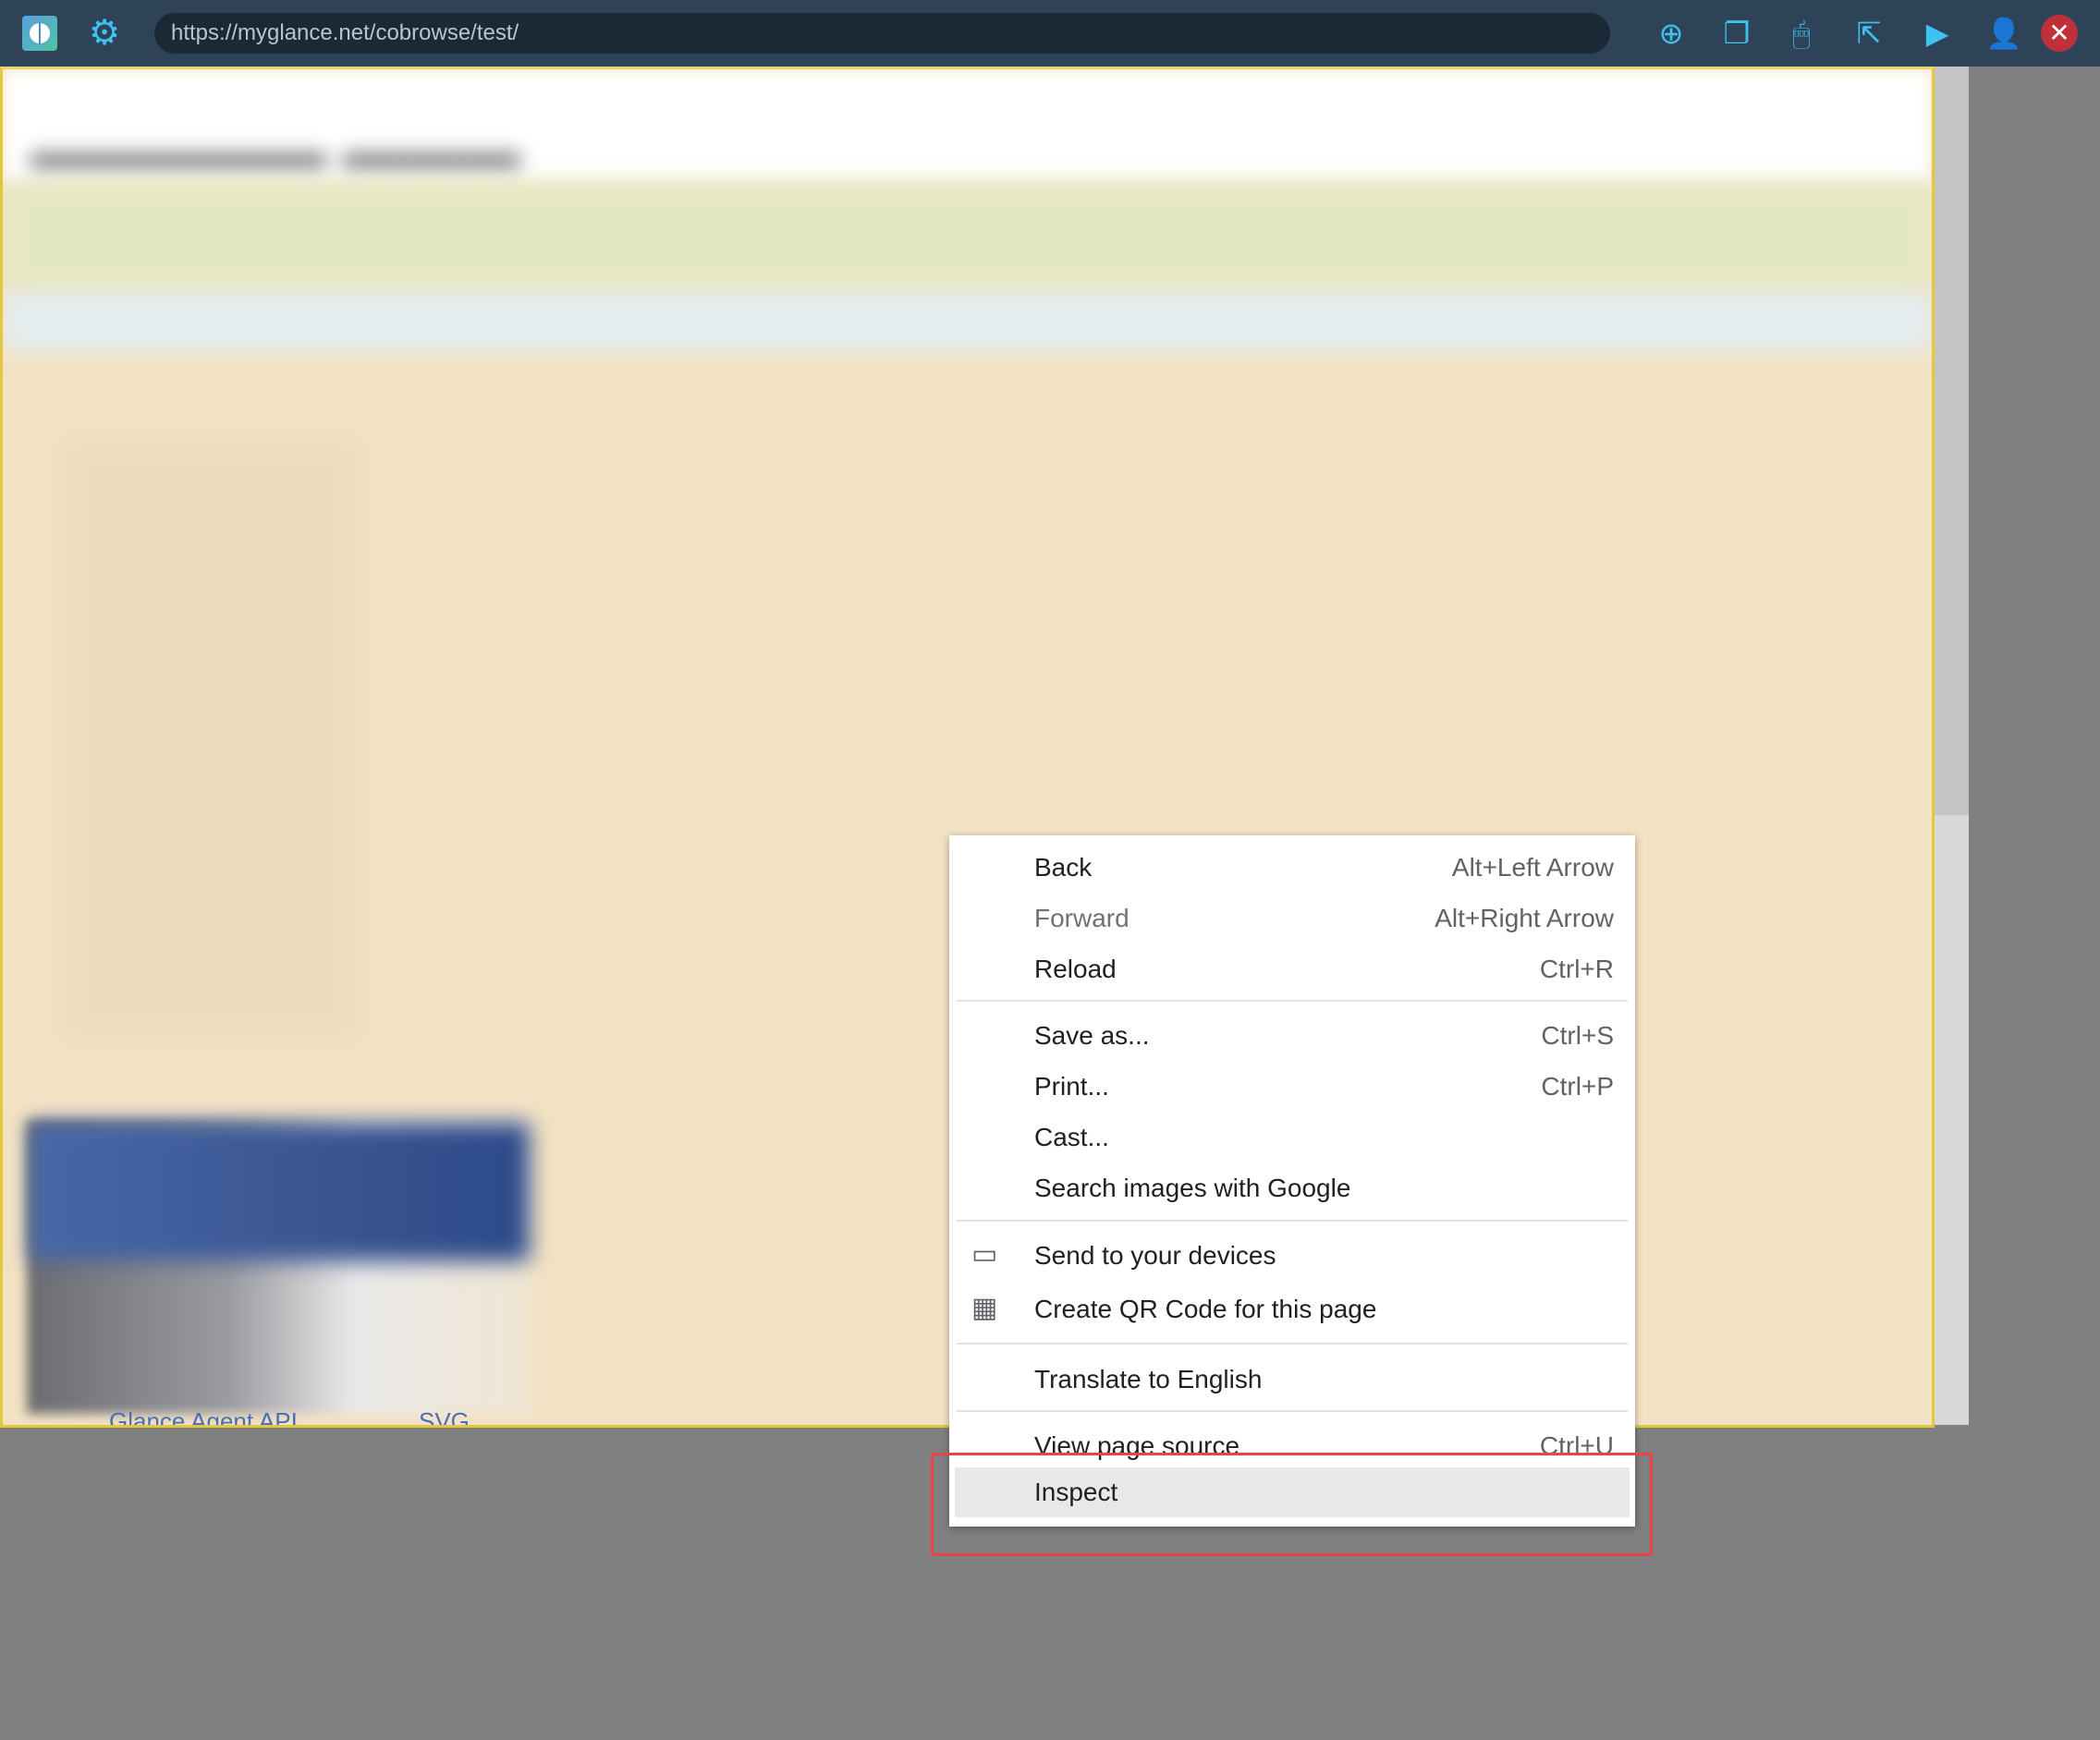 Image resolution: width=2100 pixels, height=1740 pixels. I want to click on shortcut: Ctrl+R, so click(1576, 969).